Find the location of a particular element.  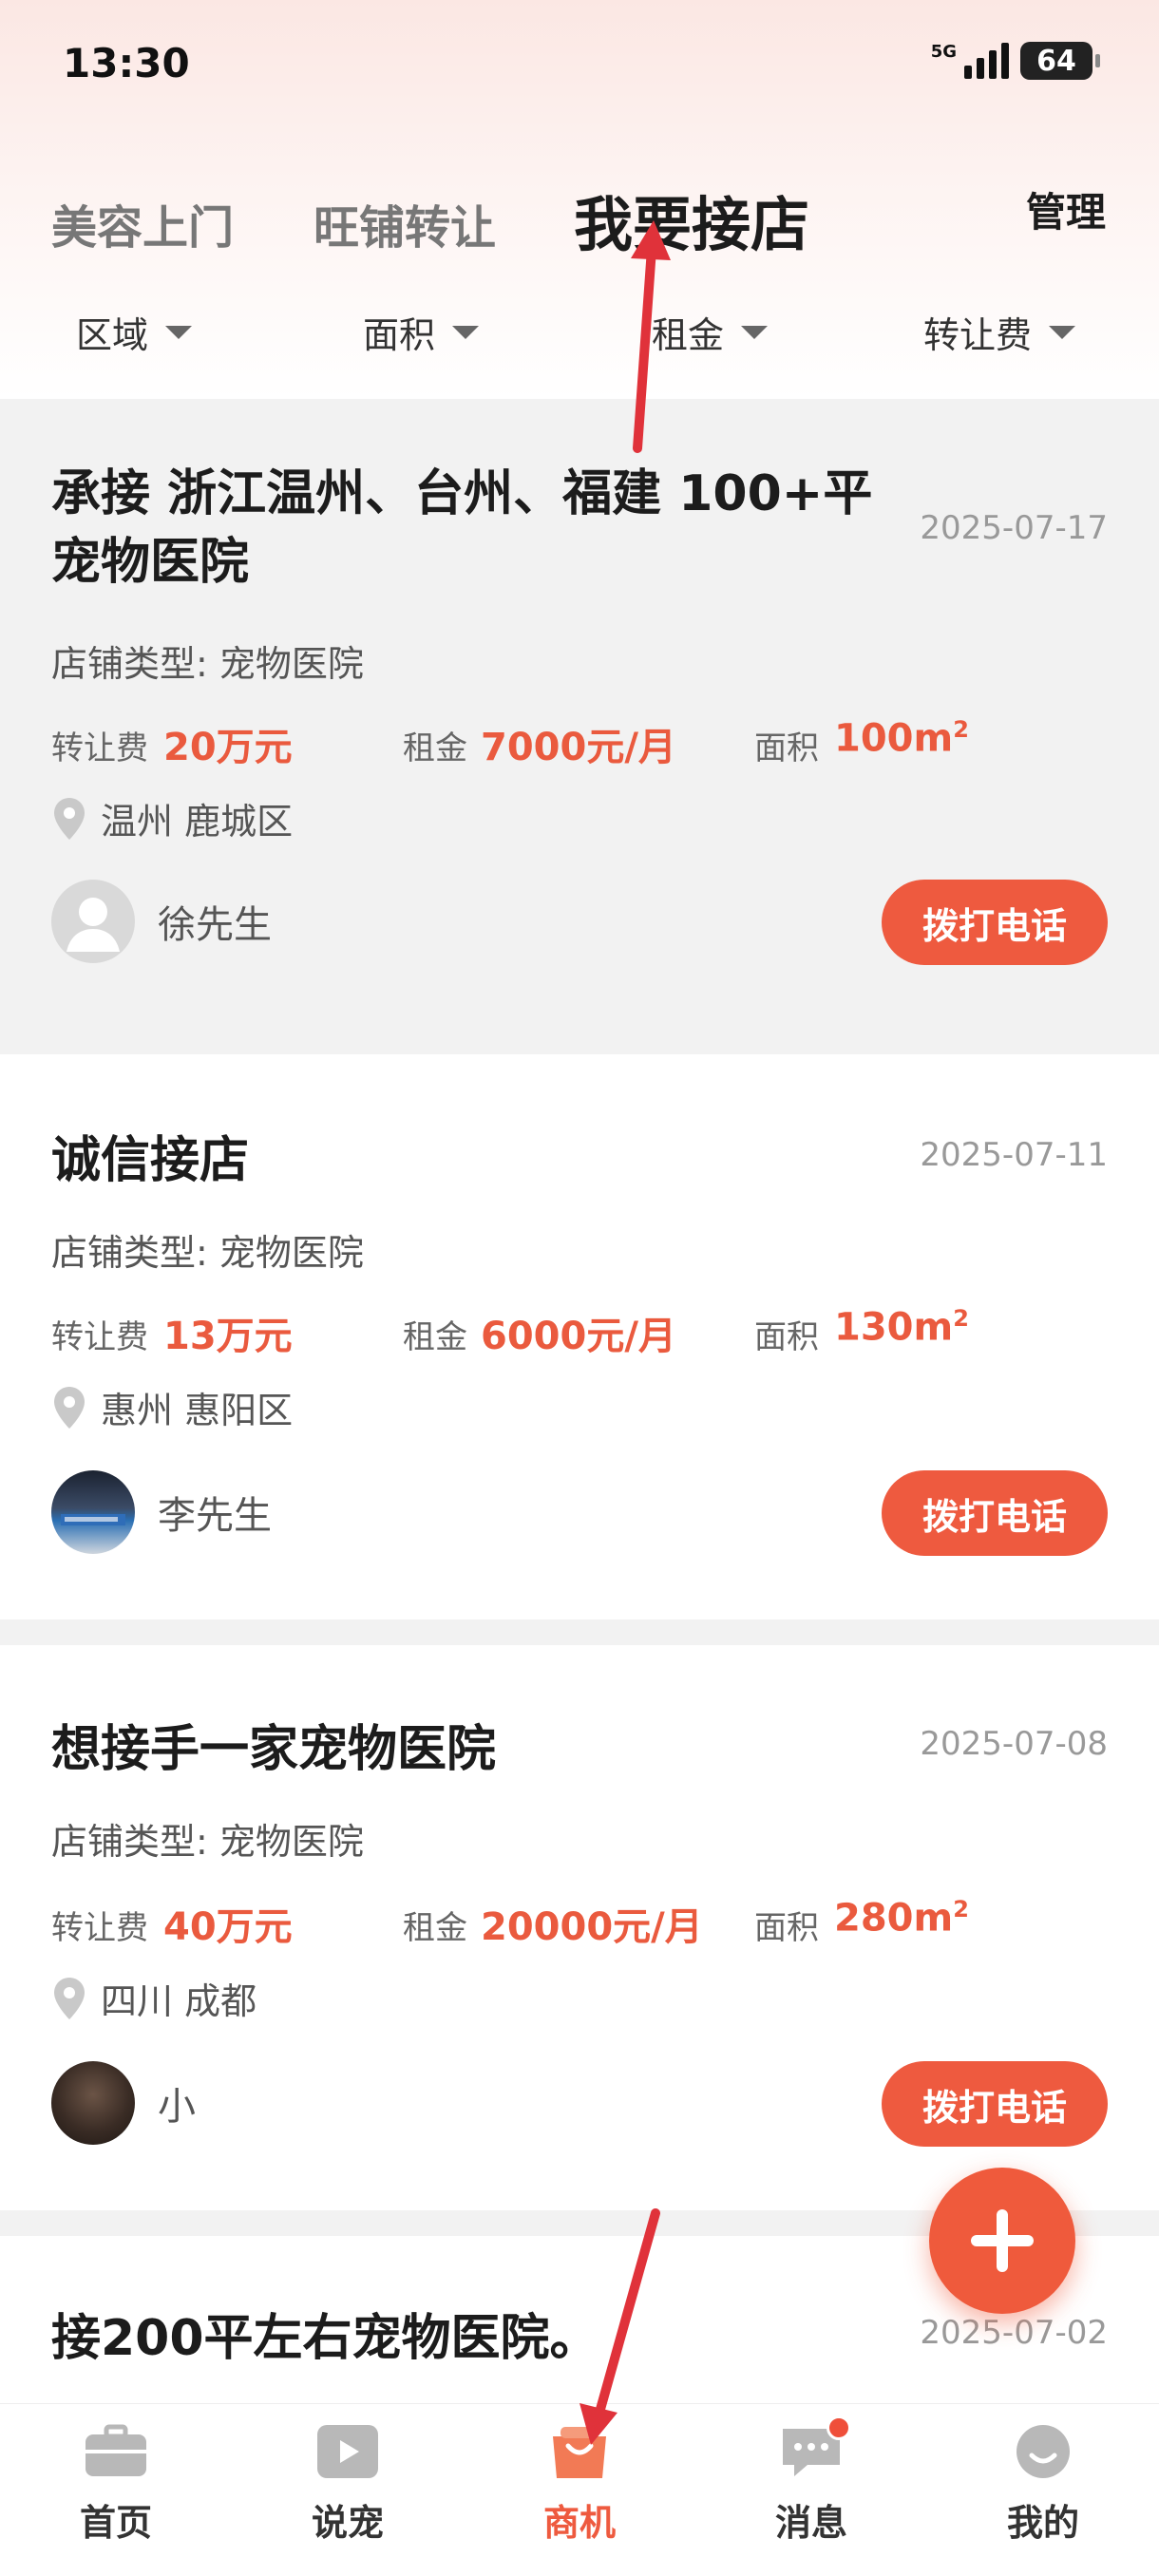

nav-business: 商机 is located at coordinates (580, 2484).